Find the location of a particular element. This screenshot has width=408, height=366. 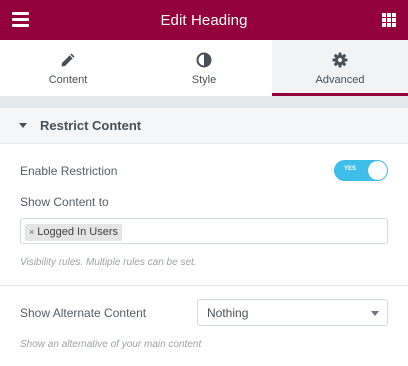

tab-content: Content is located at coordinates (68, 68).